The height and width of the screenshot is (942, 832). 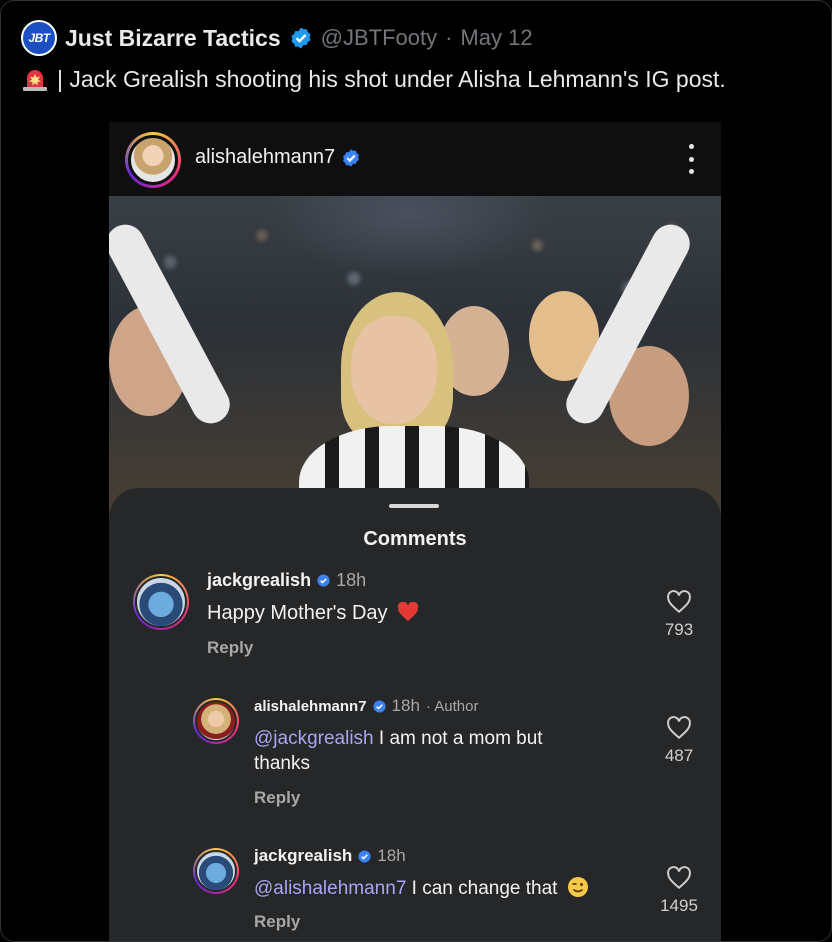 I want to click on comment-like: 1495, so click(x=679, y=891).